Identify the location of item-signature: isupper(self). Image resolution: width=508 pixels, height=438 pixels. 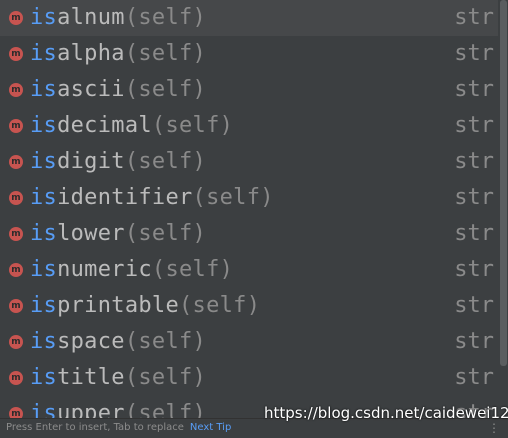
(118, 408).